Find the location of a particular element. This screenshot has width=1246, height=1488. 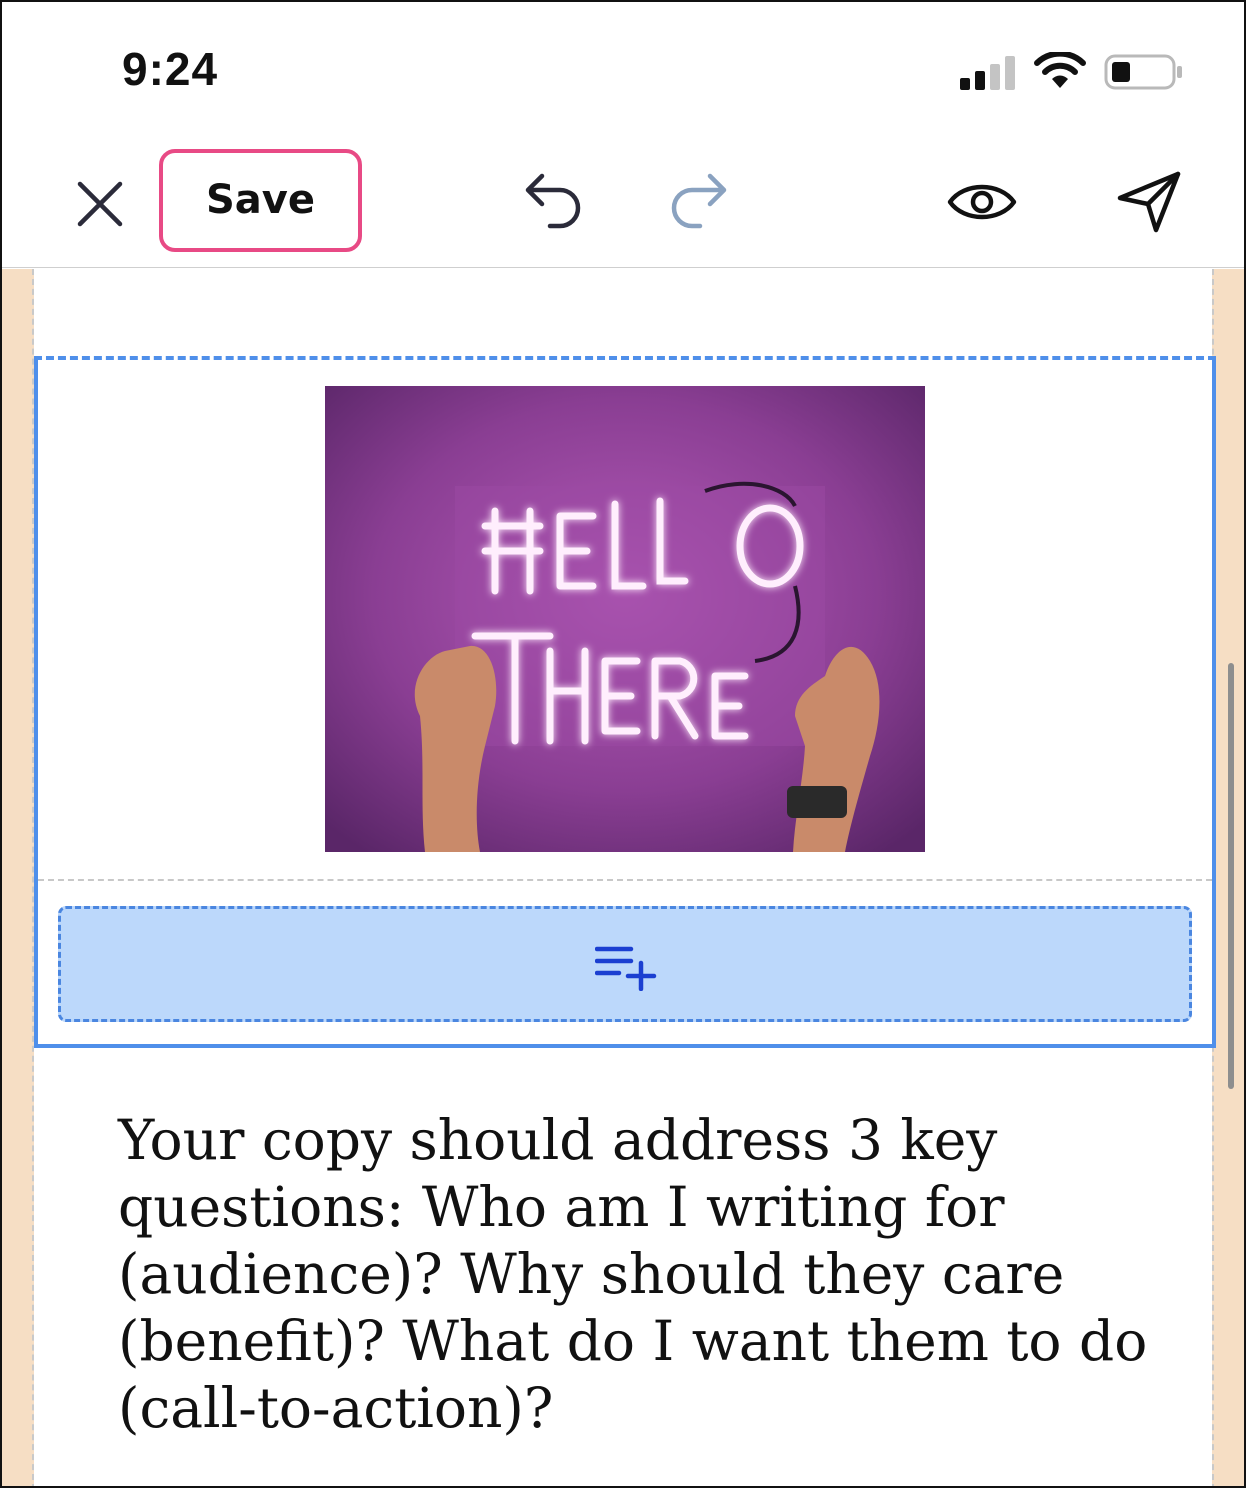

cellular-signal-icon is located at coordinates (987, 73).